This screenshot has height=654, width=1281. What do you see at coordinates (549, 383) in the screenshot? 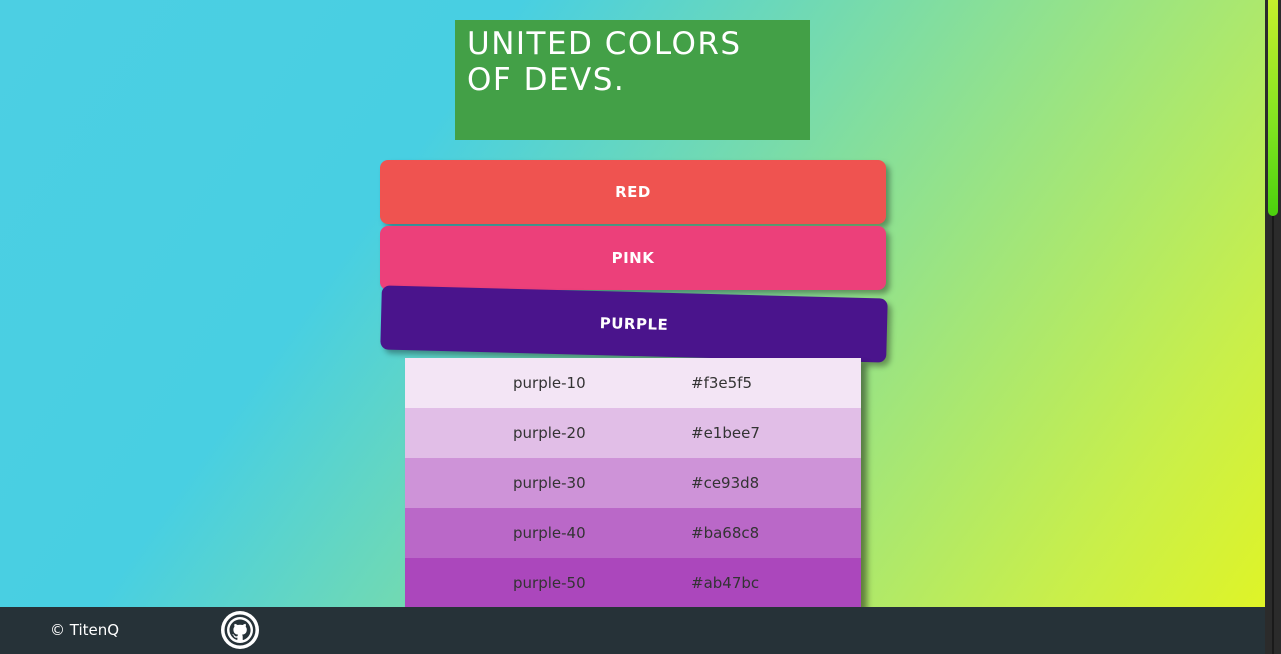
I see `swatch-name: purple-10` at bounding box center [549, 383].